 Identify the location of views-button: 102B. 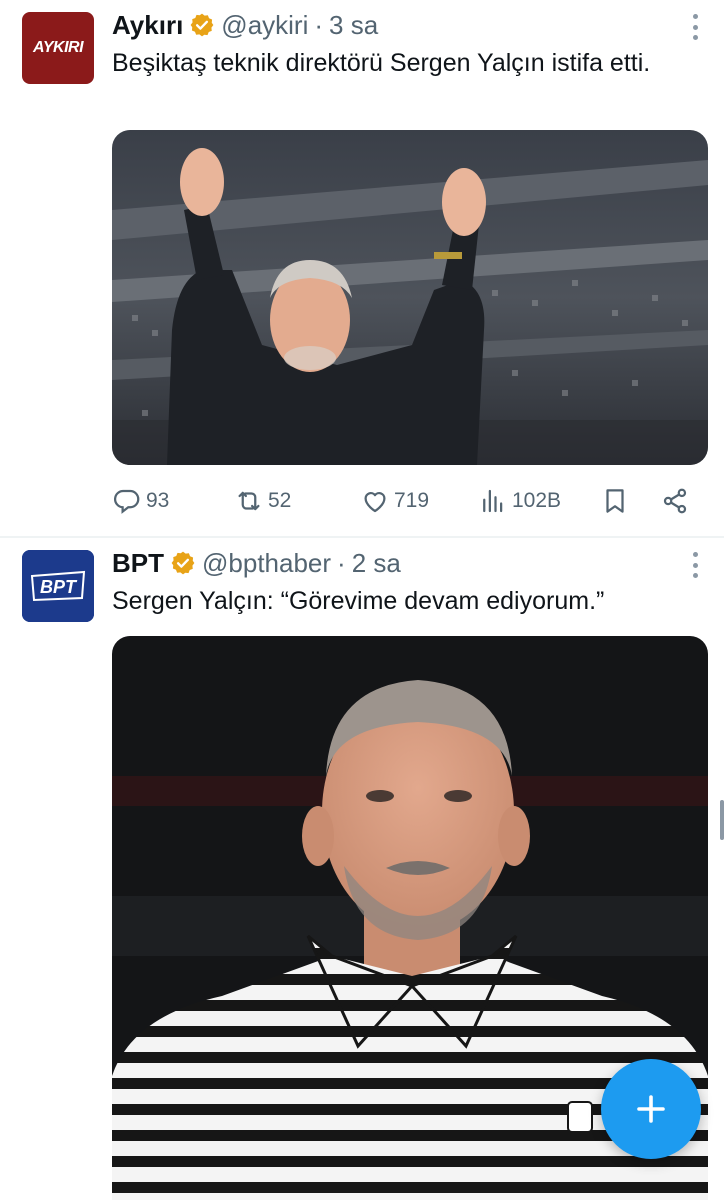
(519, 501).